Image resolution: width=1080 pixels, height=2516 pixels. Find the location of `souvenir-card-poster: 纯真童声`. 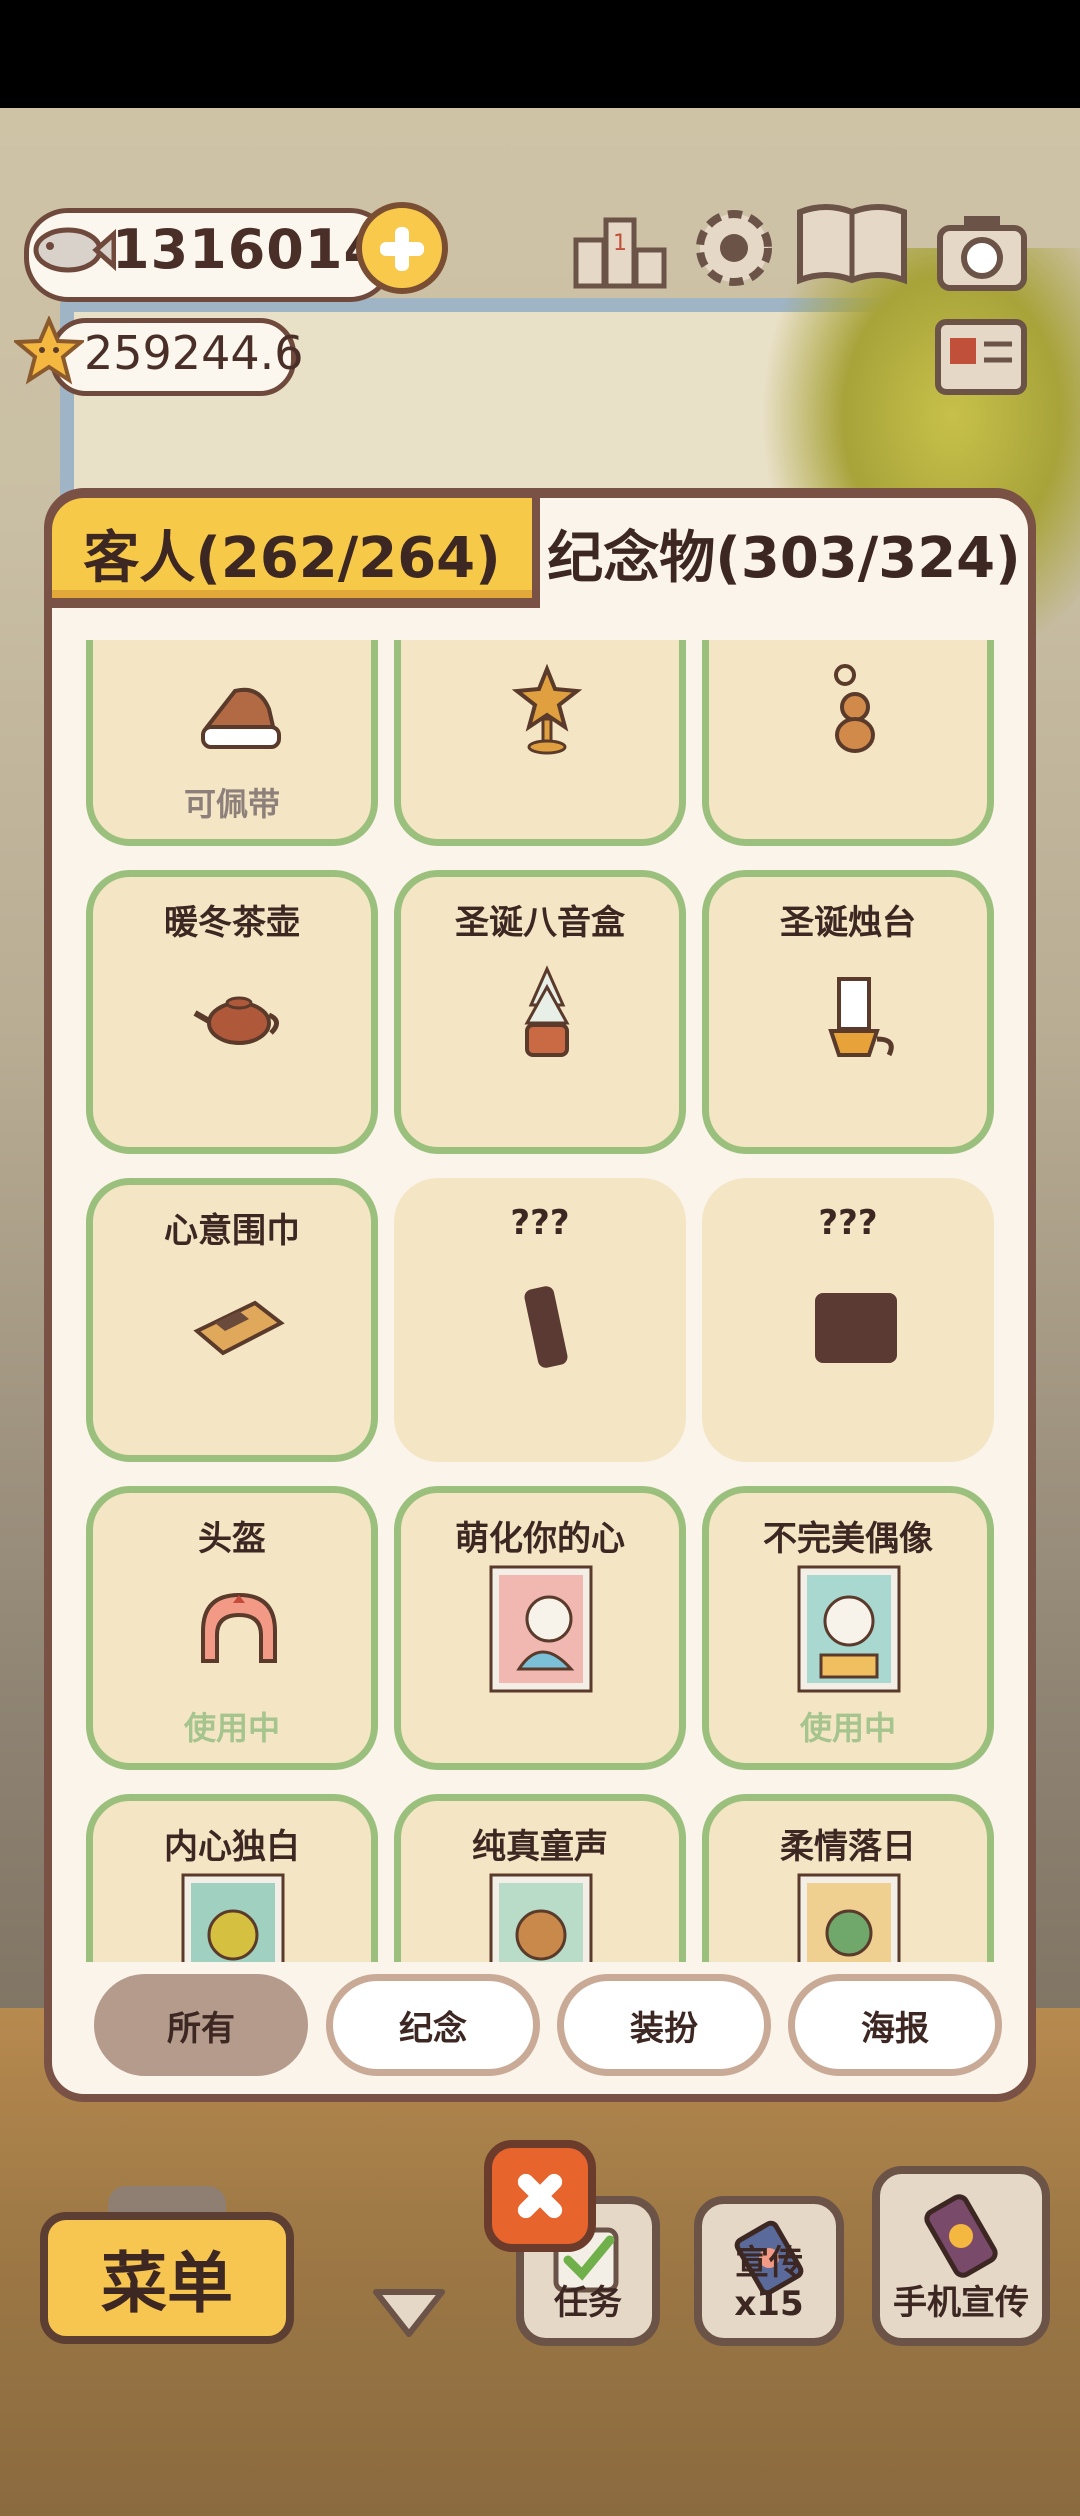

souvenir-card-poster: 纯真童声 is located at coordinates (540, 1878).